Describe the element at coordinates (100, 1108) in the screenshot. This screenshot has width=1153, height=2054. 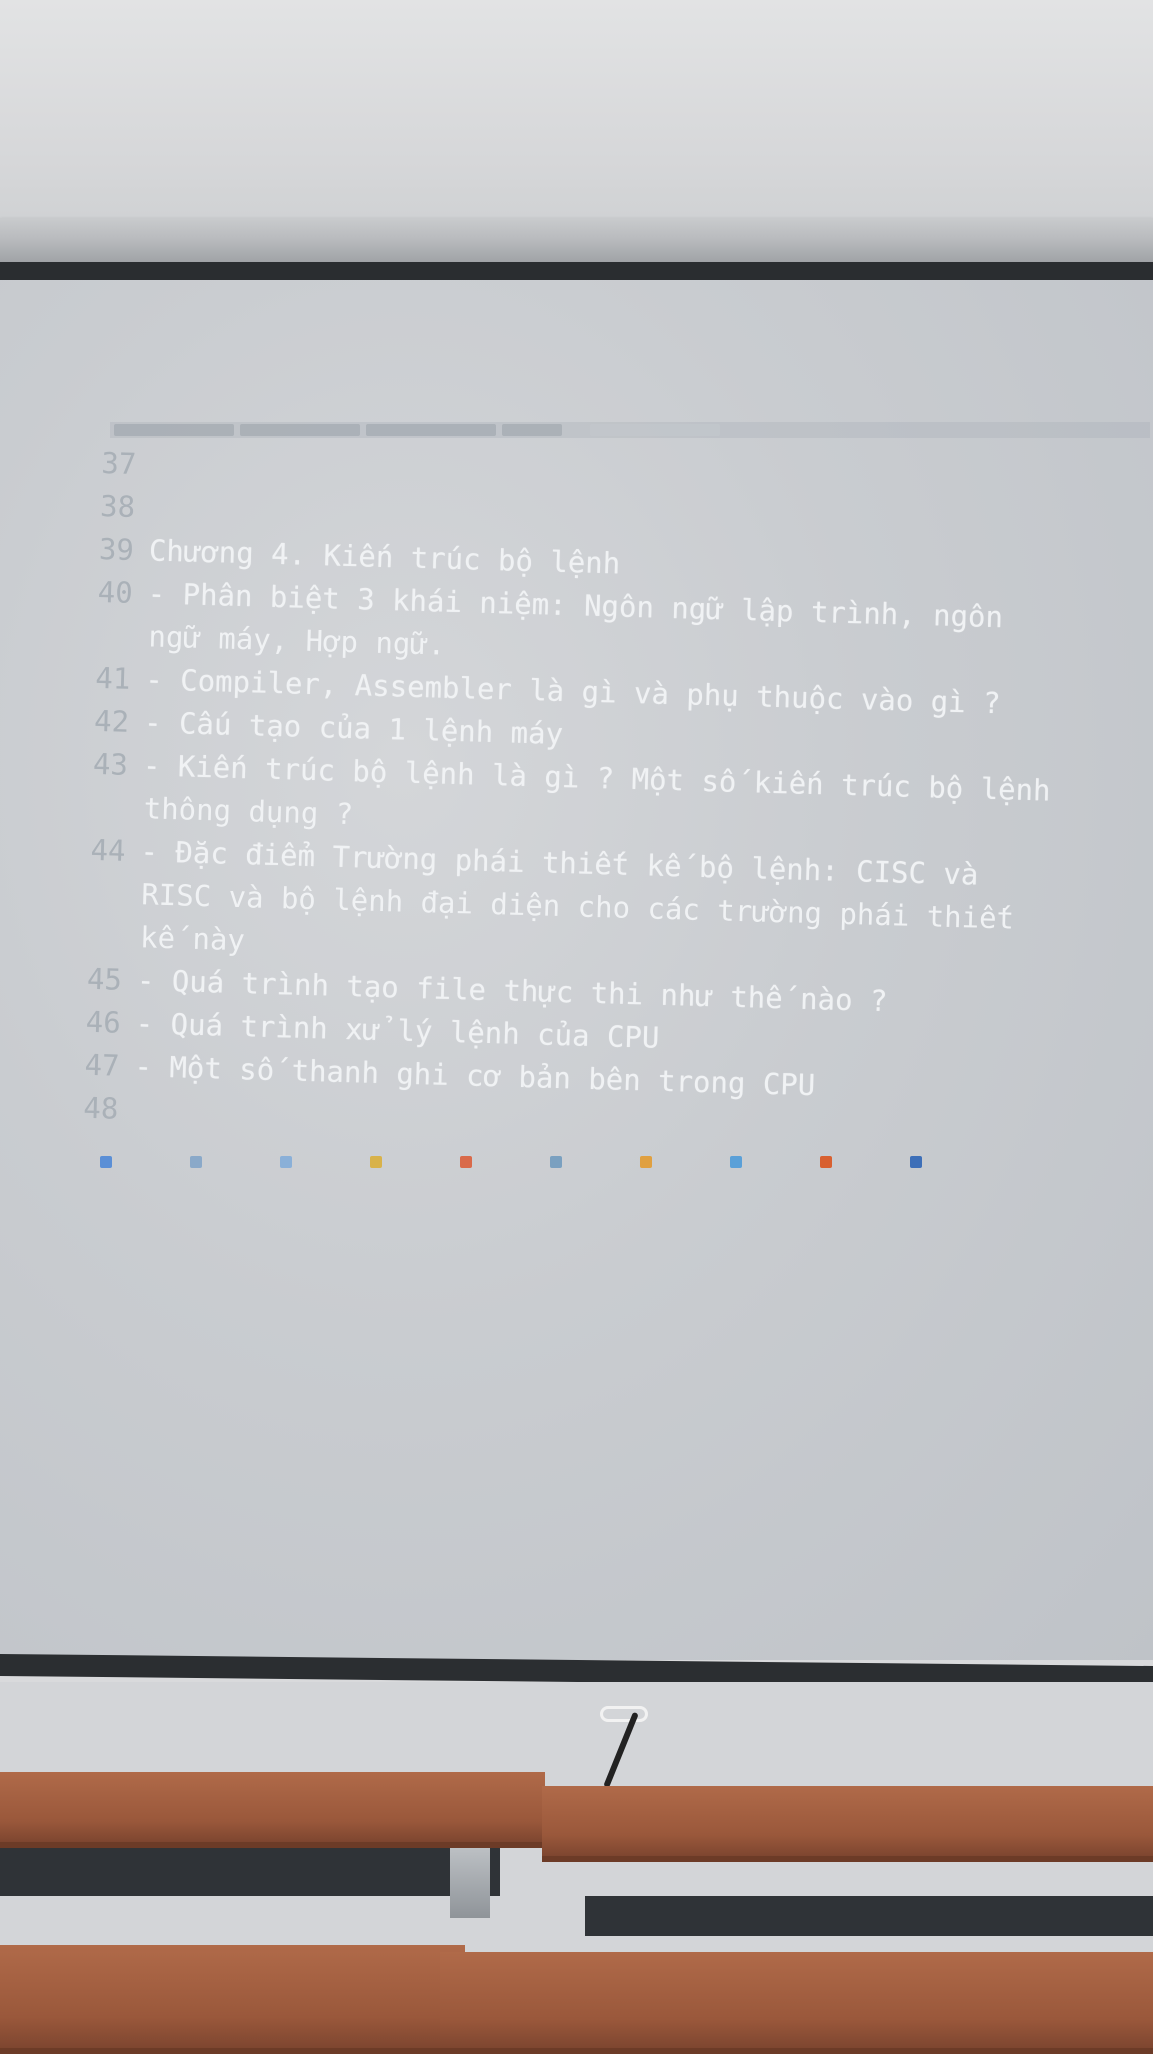
I see `line-number: 48` at that location.